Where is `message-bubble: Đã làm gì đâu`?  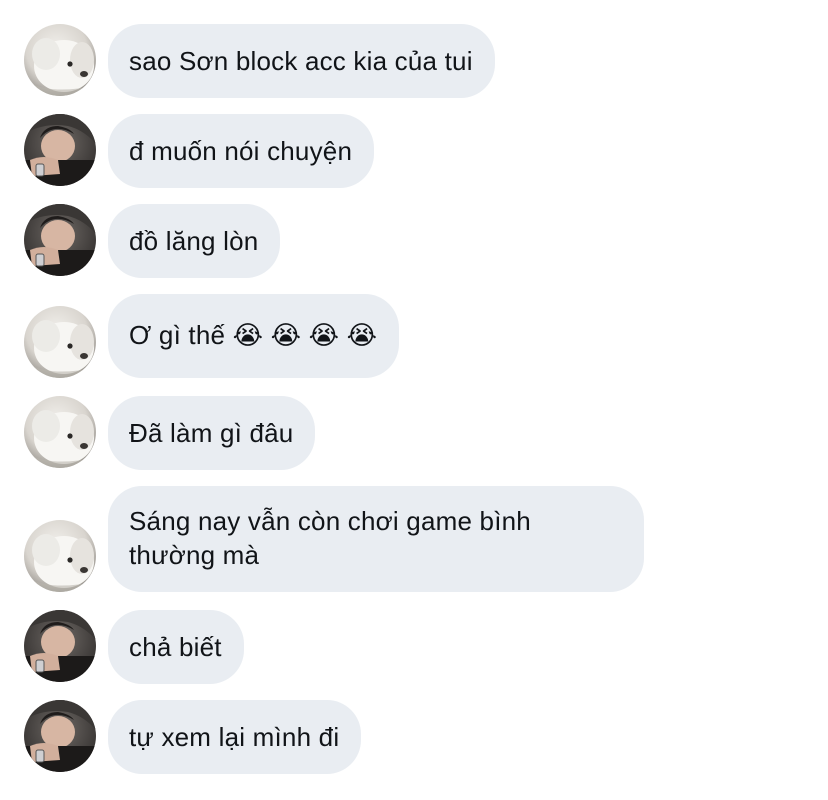
message-bubble: Đã làm gì đâu is located at coordinates (212, 433).